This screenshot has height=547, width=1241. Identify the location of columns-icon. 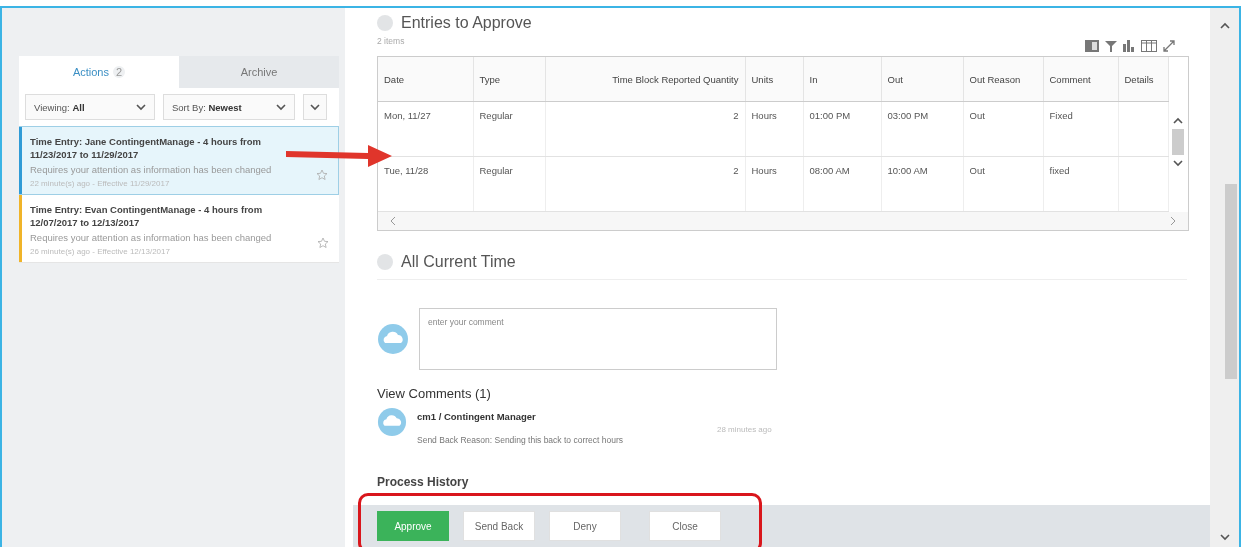
(1149, 46).